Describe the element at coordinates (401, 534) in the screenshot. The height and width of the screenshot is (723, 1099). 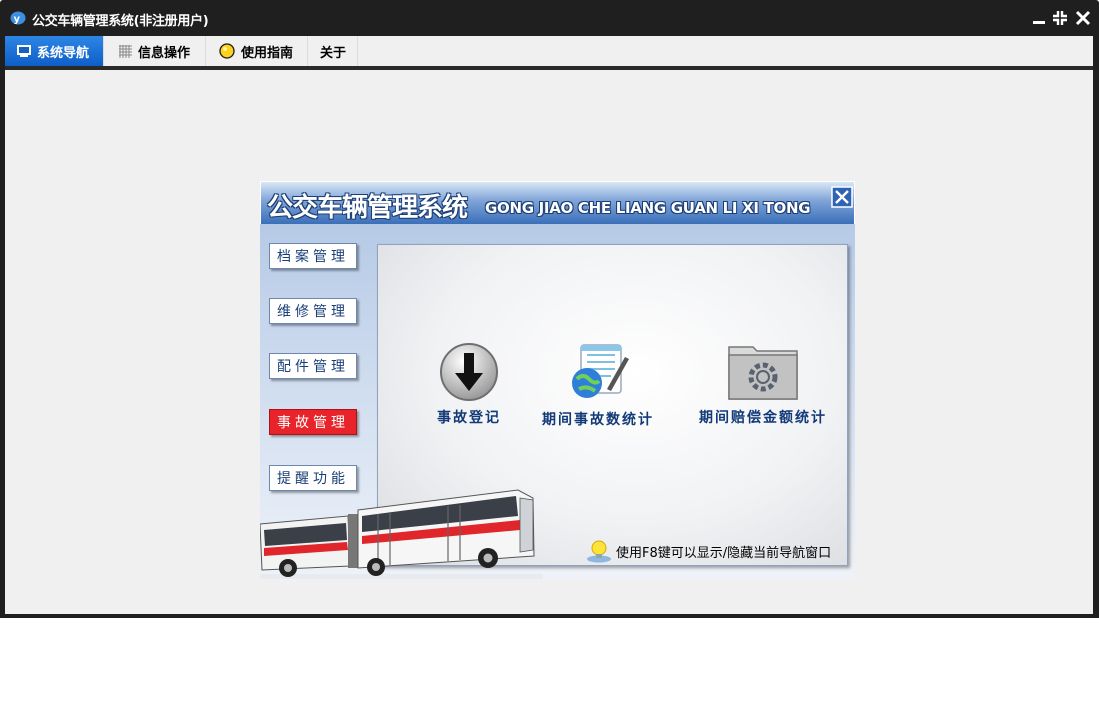
I see `bus-illustration` at that location.